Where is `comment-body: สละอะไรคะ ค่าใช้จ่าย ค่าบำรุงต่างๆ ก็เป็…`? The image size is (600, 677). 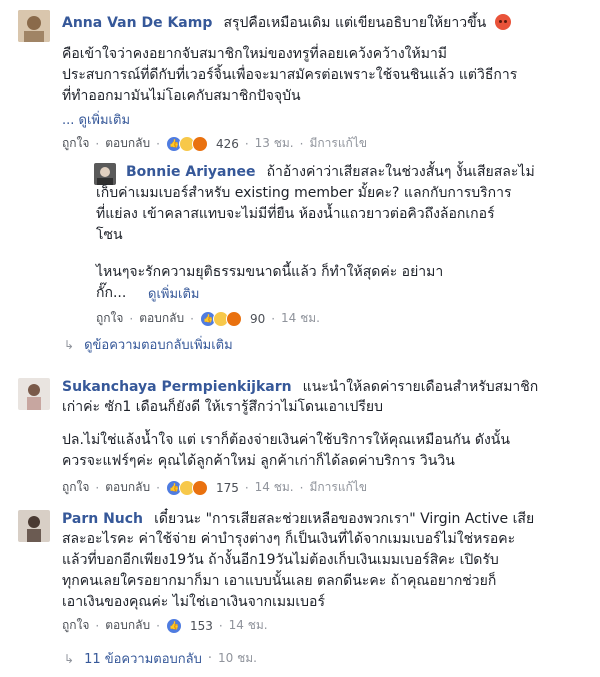 comment-body: สละอะไรคะ ค่าใช้จ่าย ค่าบำรุงต่างๆ ก็เป็… is located at coordinates (289, 570).